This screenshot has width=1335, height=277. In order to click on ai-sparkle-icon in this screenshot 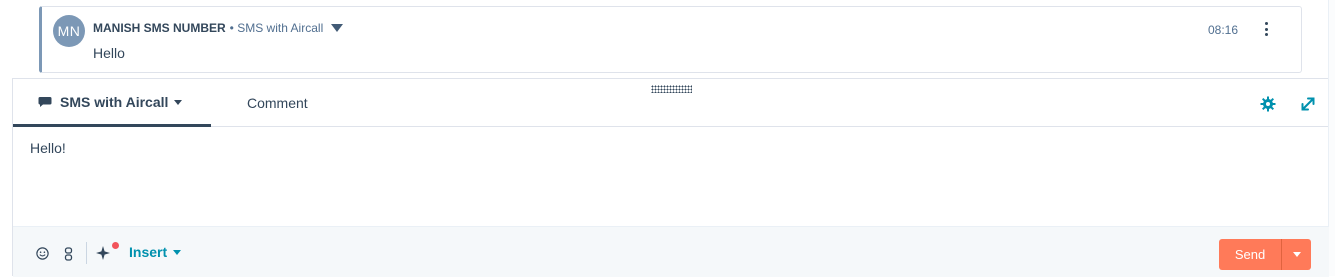, I will do `click(104, 253)`.